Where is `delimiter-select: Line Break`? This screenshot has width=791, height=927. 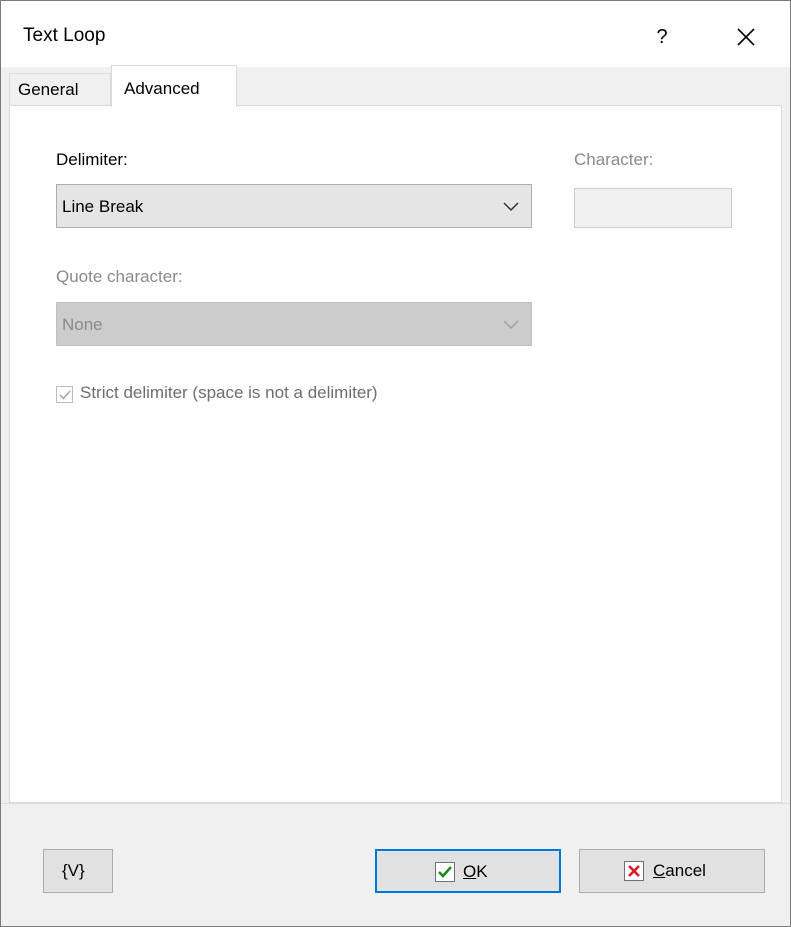 delimiter-select: Line Break is located at coordinates (294, 206).